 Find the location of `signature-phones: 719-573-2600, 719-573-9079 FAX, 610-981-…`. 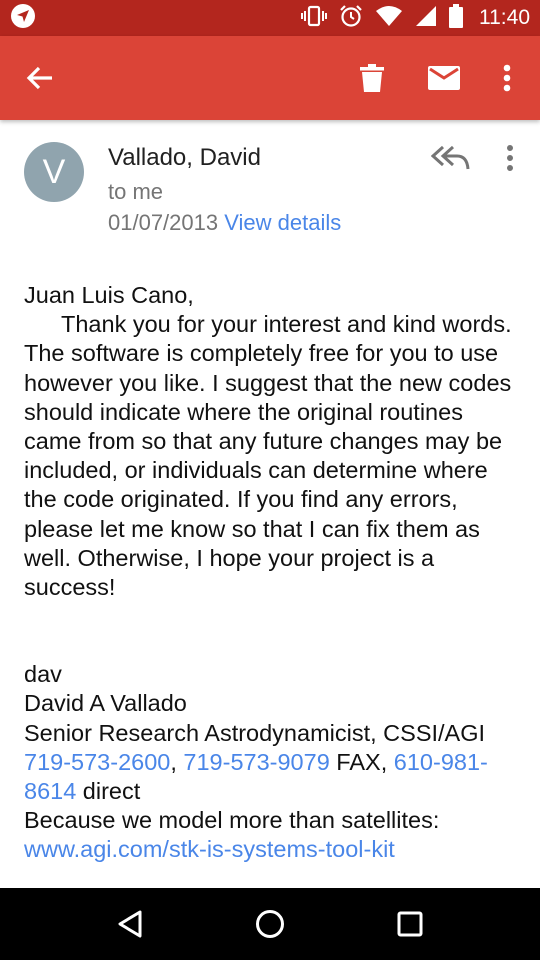

signature-phones: 719-573-2600, 719-573-9079 FAX, 610-981-… is located at coordinates (256, 776).